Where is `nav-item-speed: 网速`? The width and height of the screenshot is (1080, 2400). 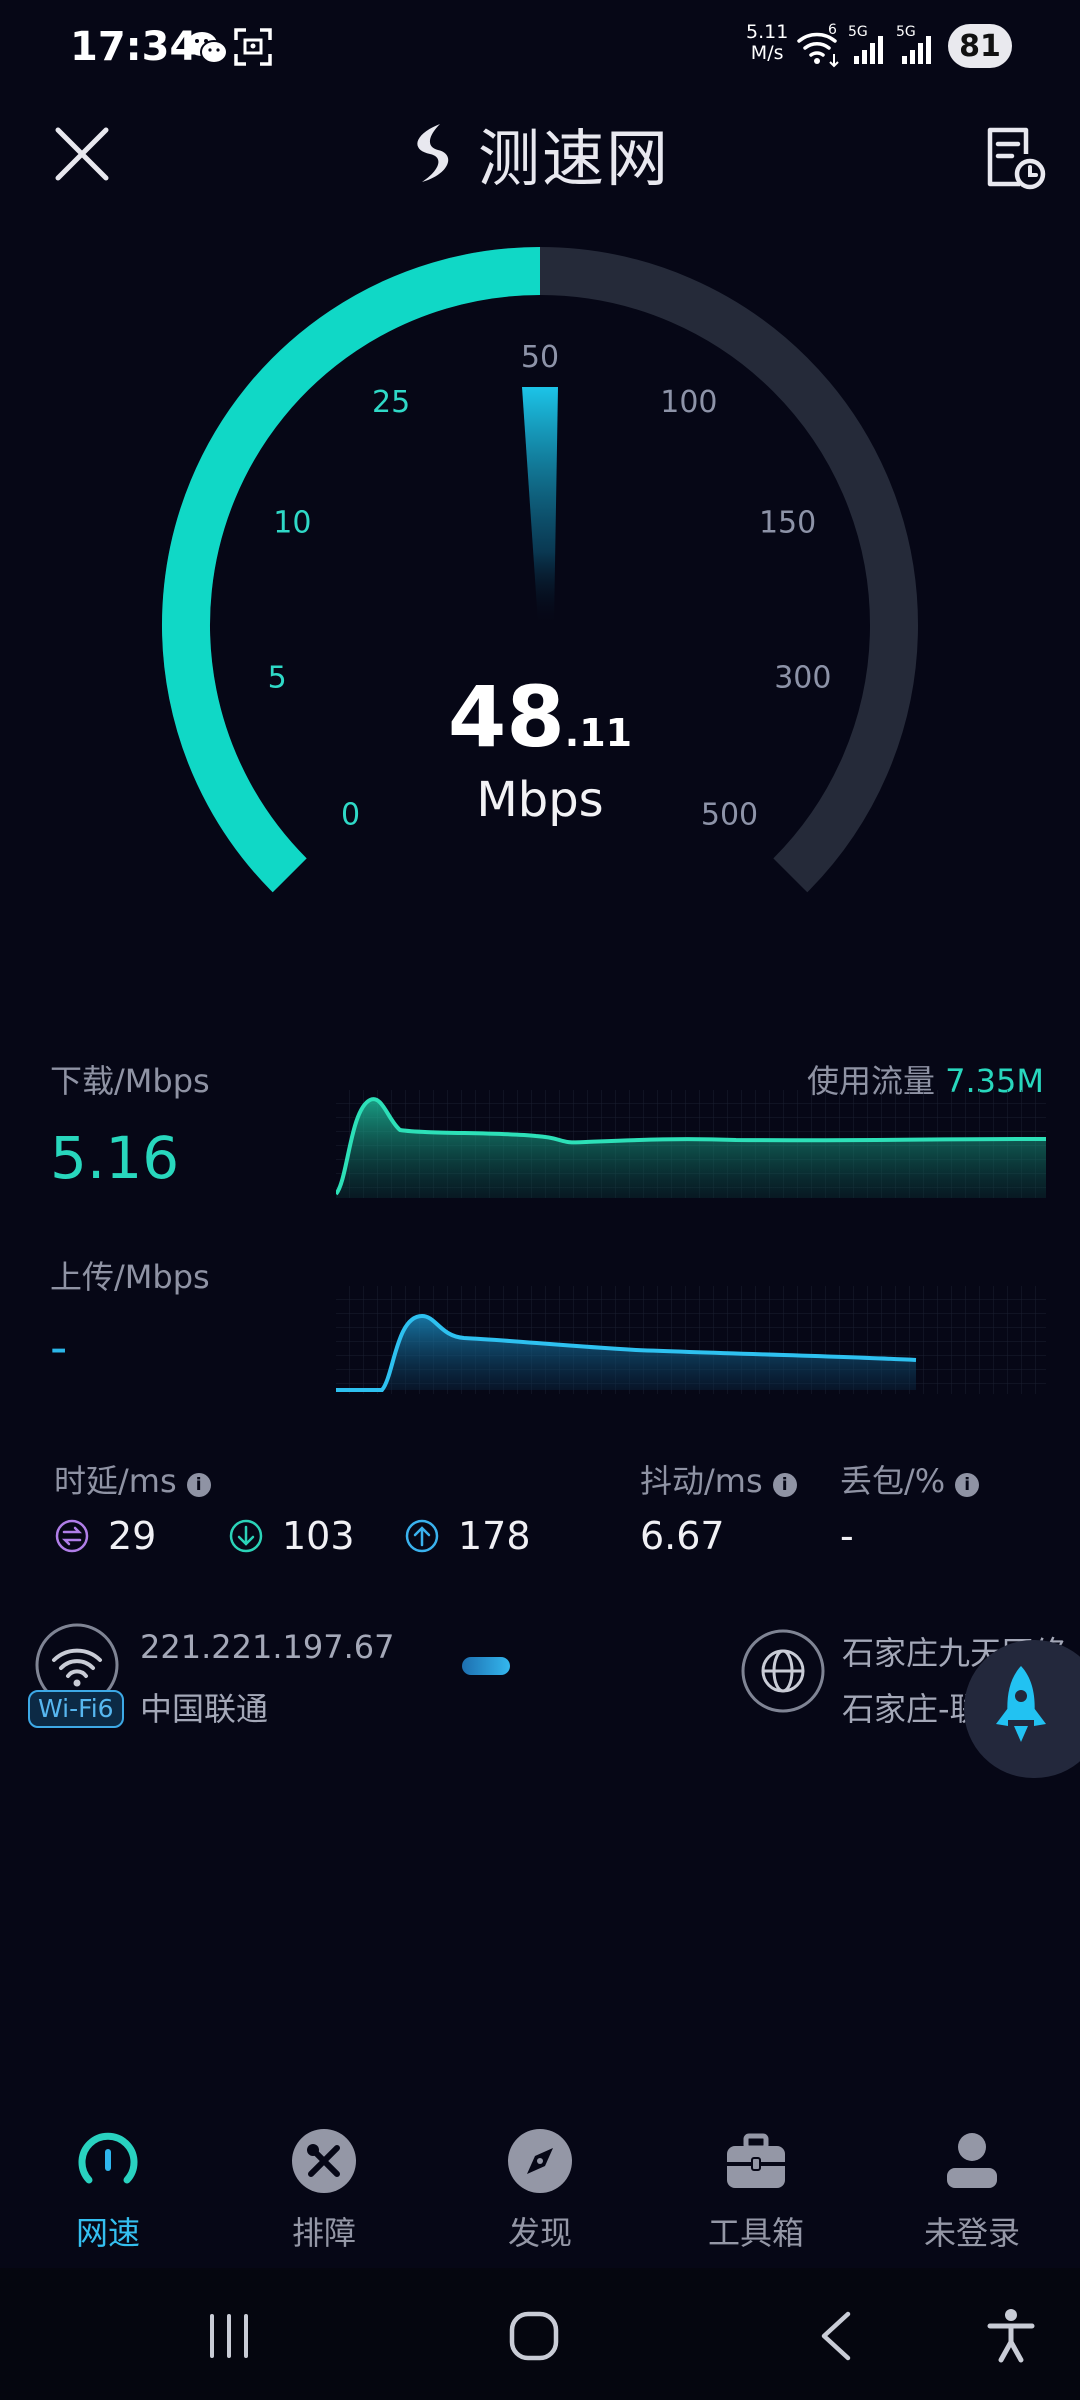 nav-item-speed: 网速 is located at coordinates (108, 2191).